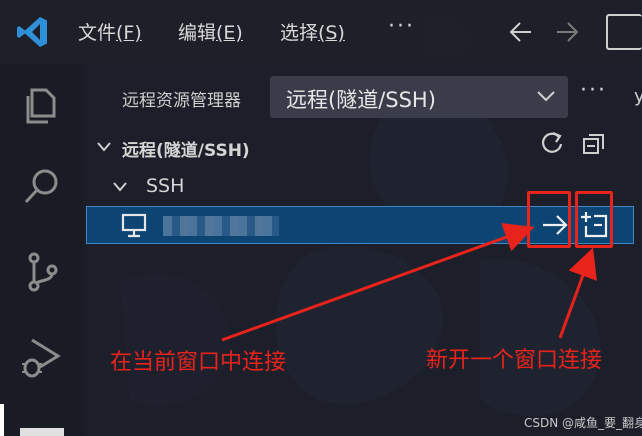  What do you see at coordinates (577, 293) in the screenshot?
I see `arrow-to-connect-new` at bounding box center [577, 293].